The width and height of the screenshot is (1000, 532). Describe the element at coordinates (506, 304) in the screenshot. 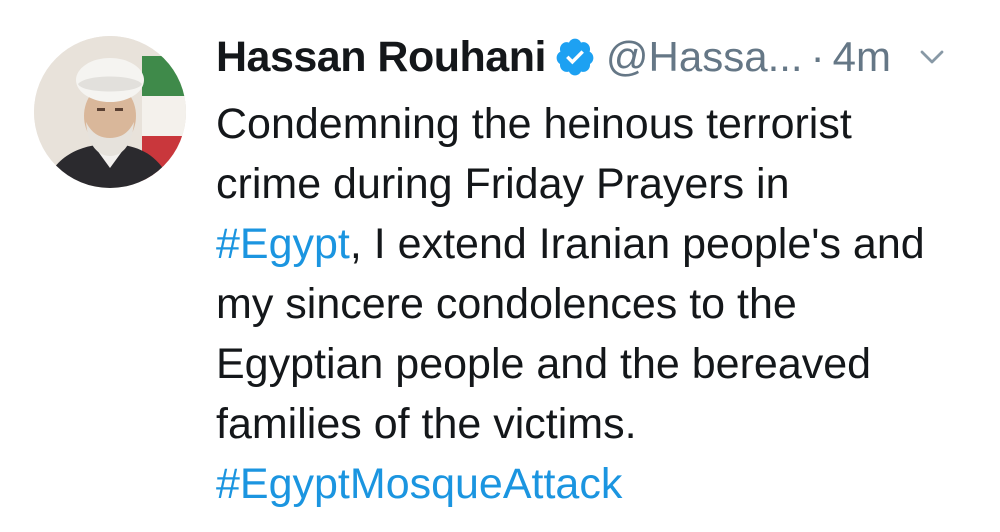

I see `tweet-text-line: my sincere condolences to the` at that location.